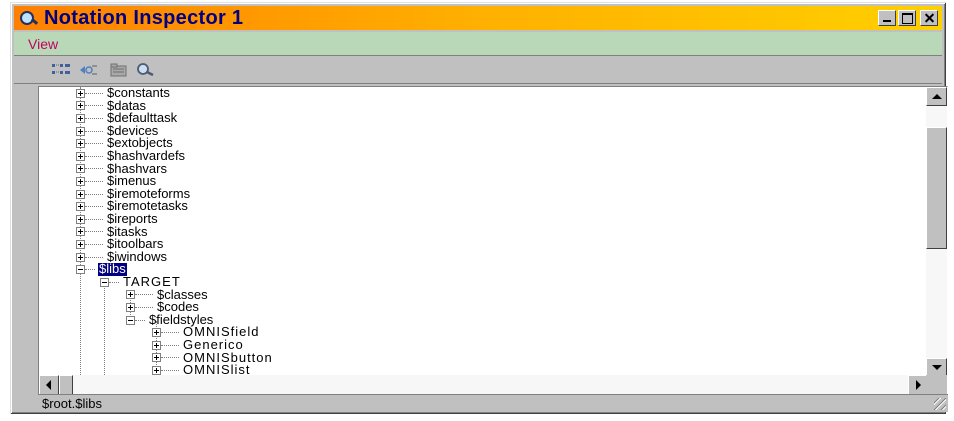 The image size is (954, 421). I want to click on vertical-scroll-thumb, so click(936, 188).